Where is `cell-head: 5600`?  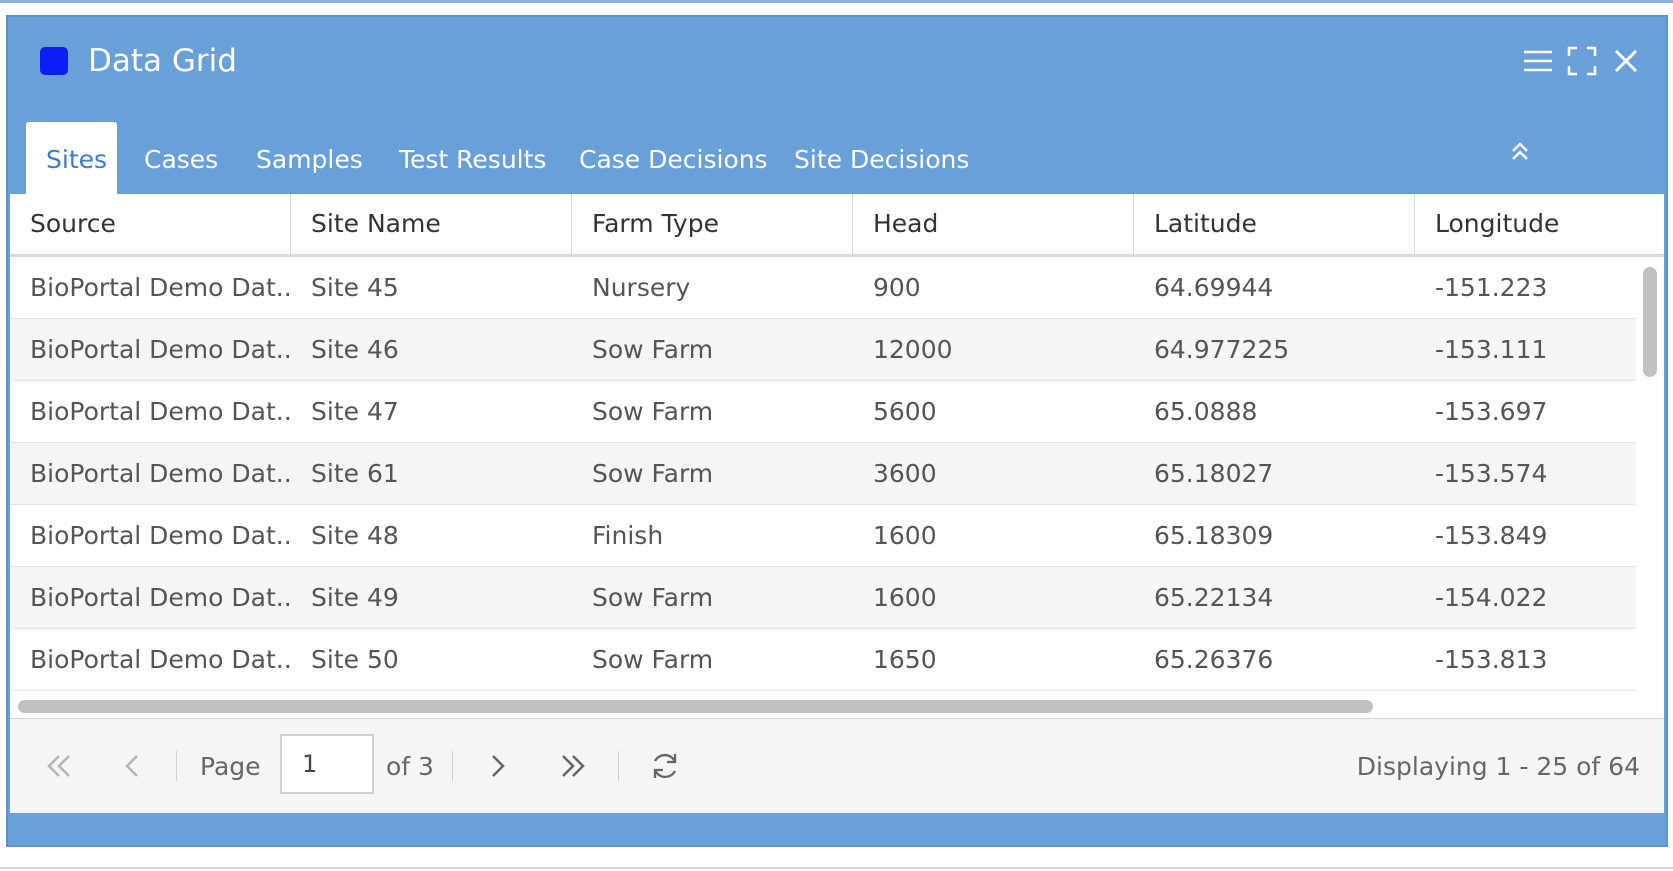
cell-head: 5600 is located at coordinates (905, 411).